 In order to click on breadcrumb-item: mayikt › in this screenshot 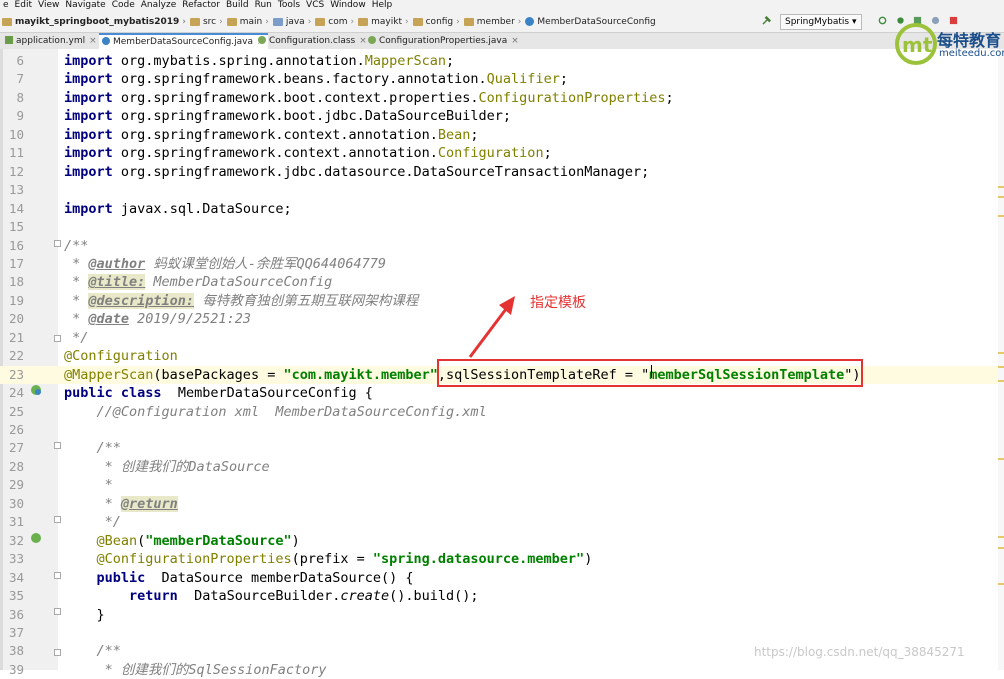, I will do `click(383, 22)`.